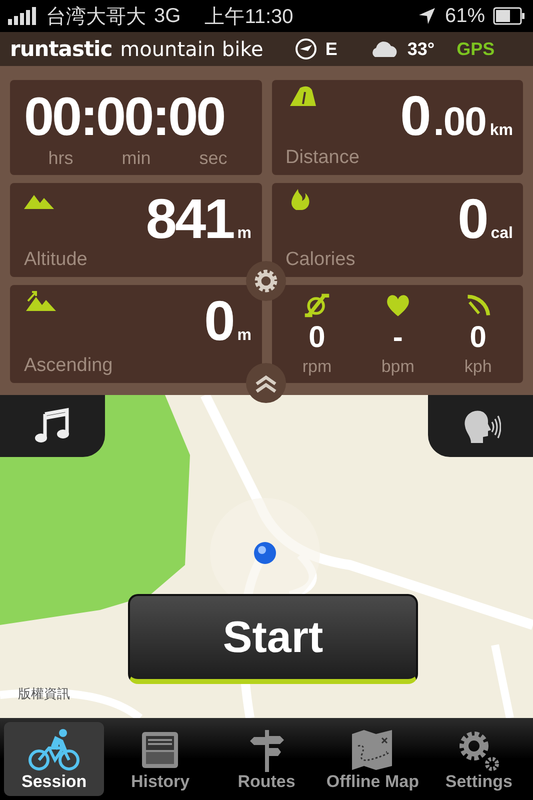 The height and width of the screenshot is (800, 533). What do you see at coordinates (501, 131) in the screenshot?
I see `distance-unit: km` at bounding box center [501, 131].